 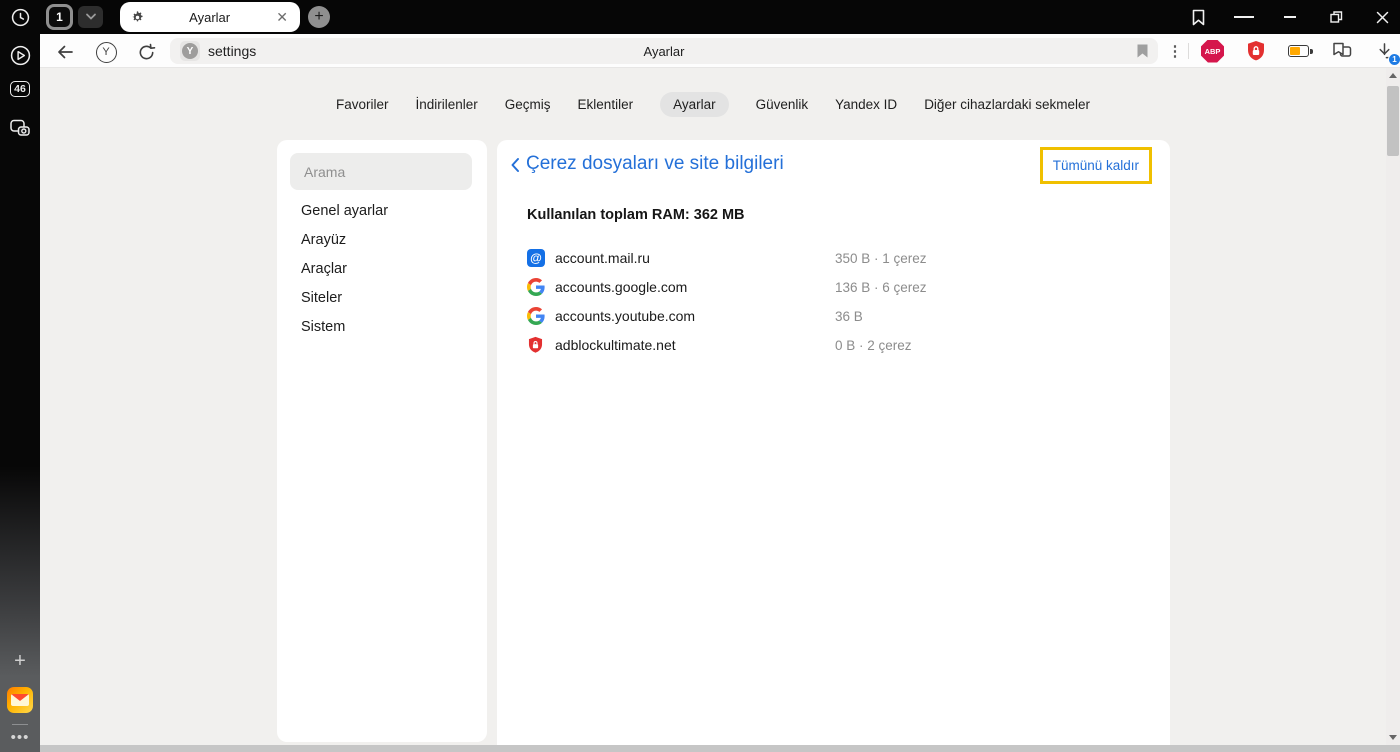 What do you see at coordinates (833, 258) in the screenshot?
I see `site-row-mailru: @ account.mail.ru 350 B · 1 çerez` at bounding box center [833, 258].